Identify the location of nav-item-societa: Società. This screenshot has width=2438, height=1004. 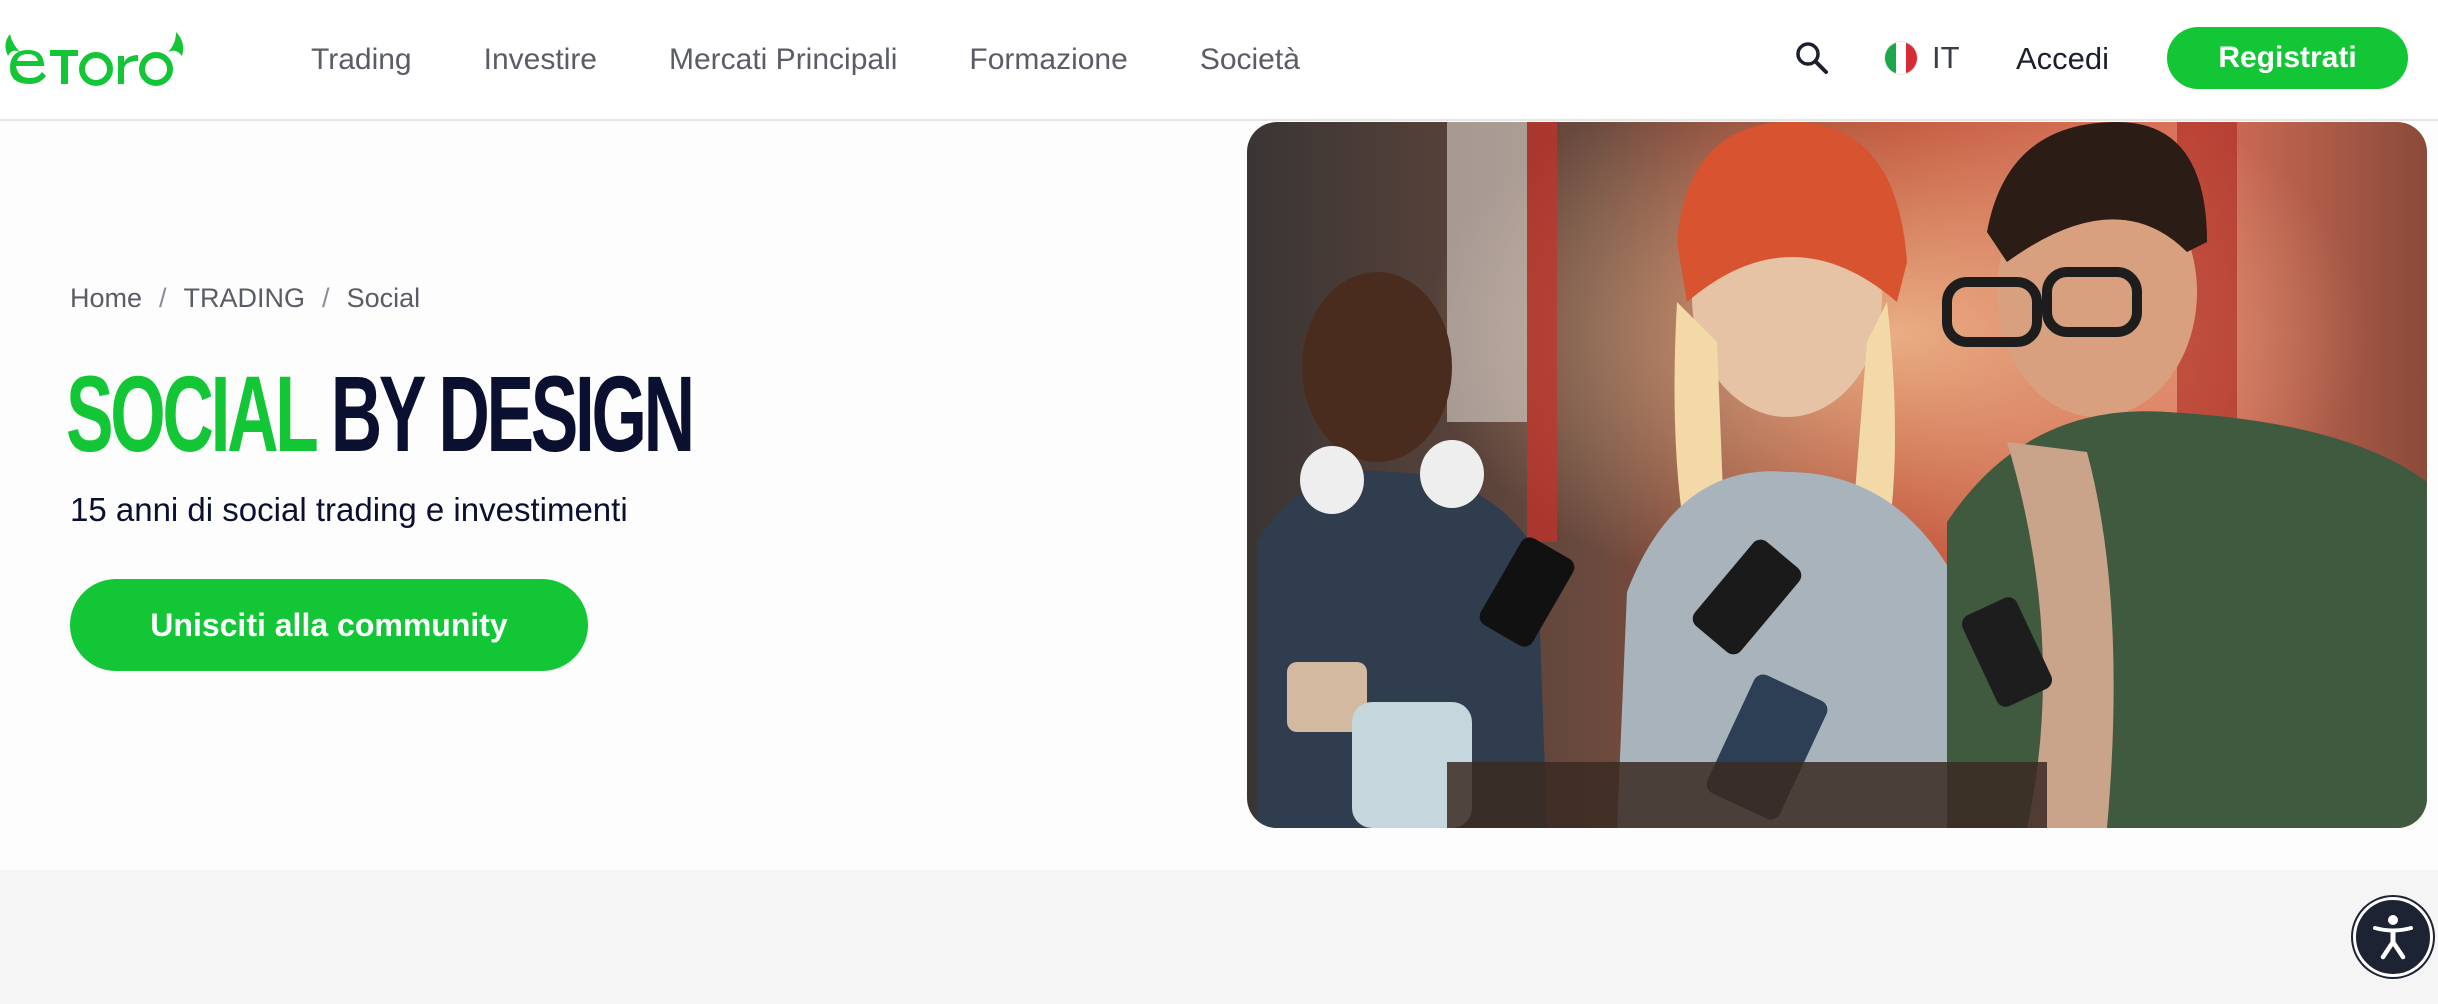
(1250, 60).